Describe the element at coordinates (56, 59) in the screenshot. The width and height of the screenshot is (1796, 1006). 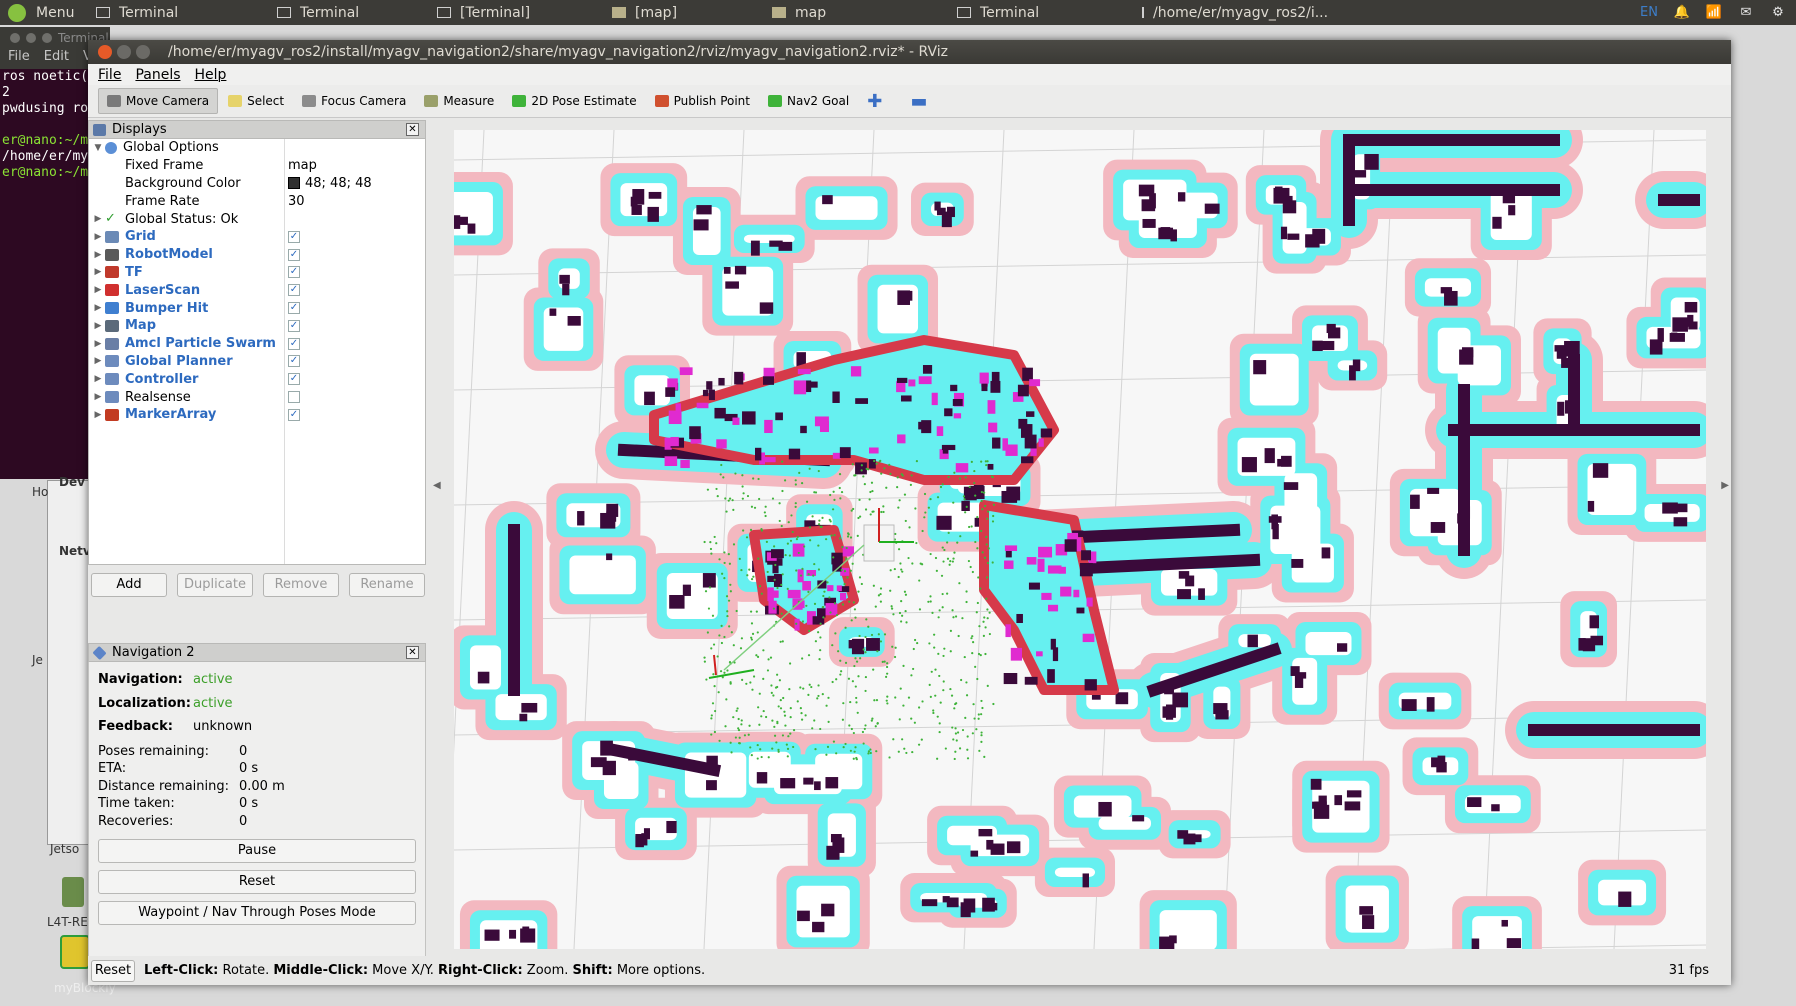
I see `terminal-menu-edit: Edit` at that location.